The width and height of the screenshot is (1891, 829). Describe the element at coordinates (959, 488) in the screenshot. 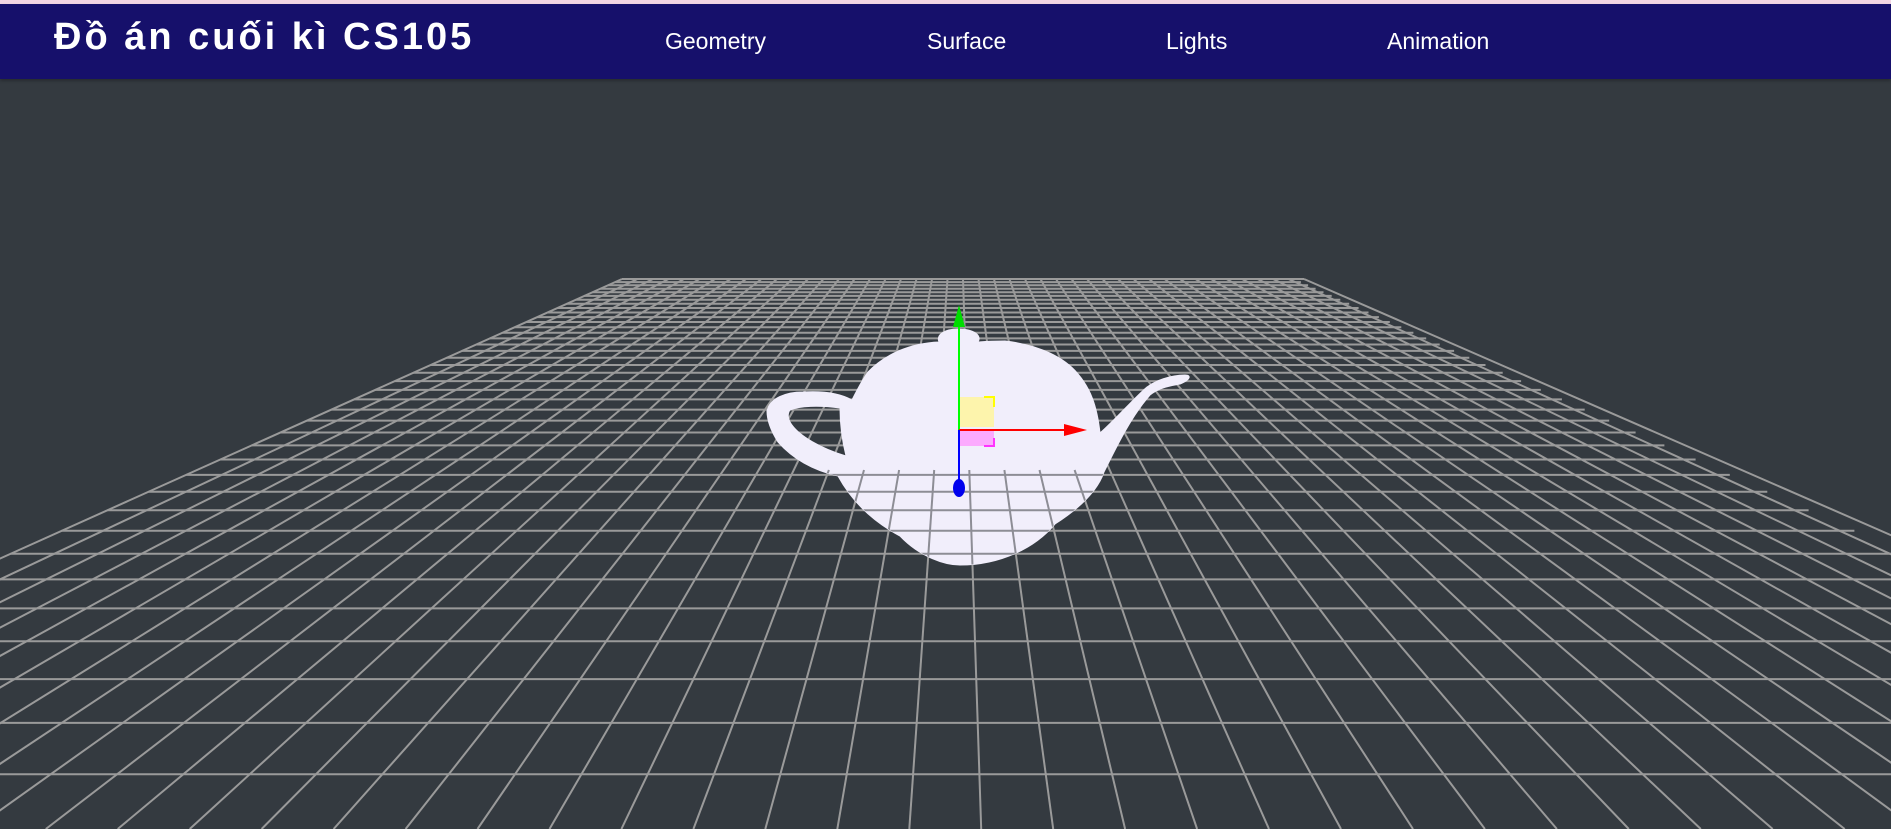

I see `z-axis-arrow` at that location.